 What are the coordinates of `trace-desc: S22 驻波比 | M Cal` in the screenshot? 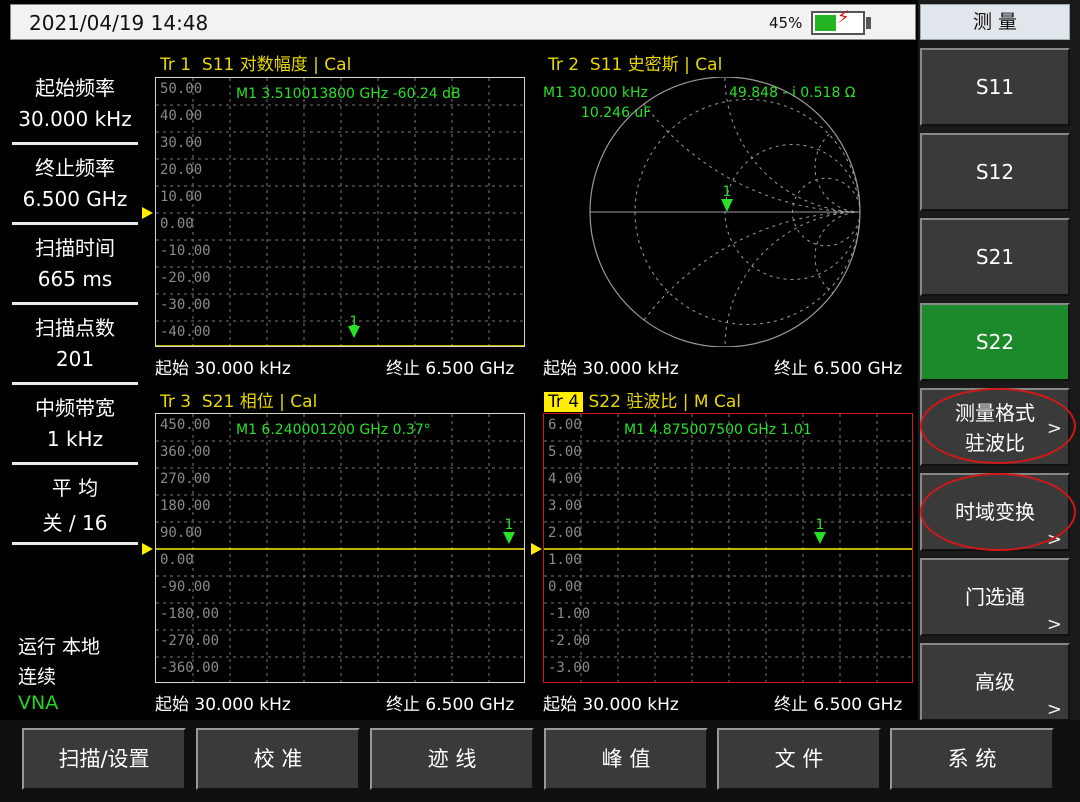 It's located at (664, 402).